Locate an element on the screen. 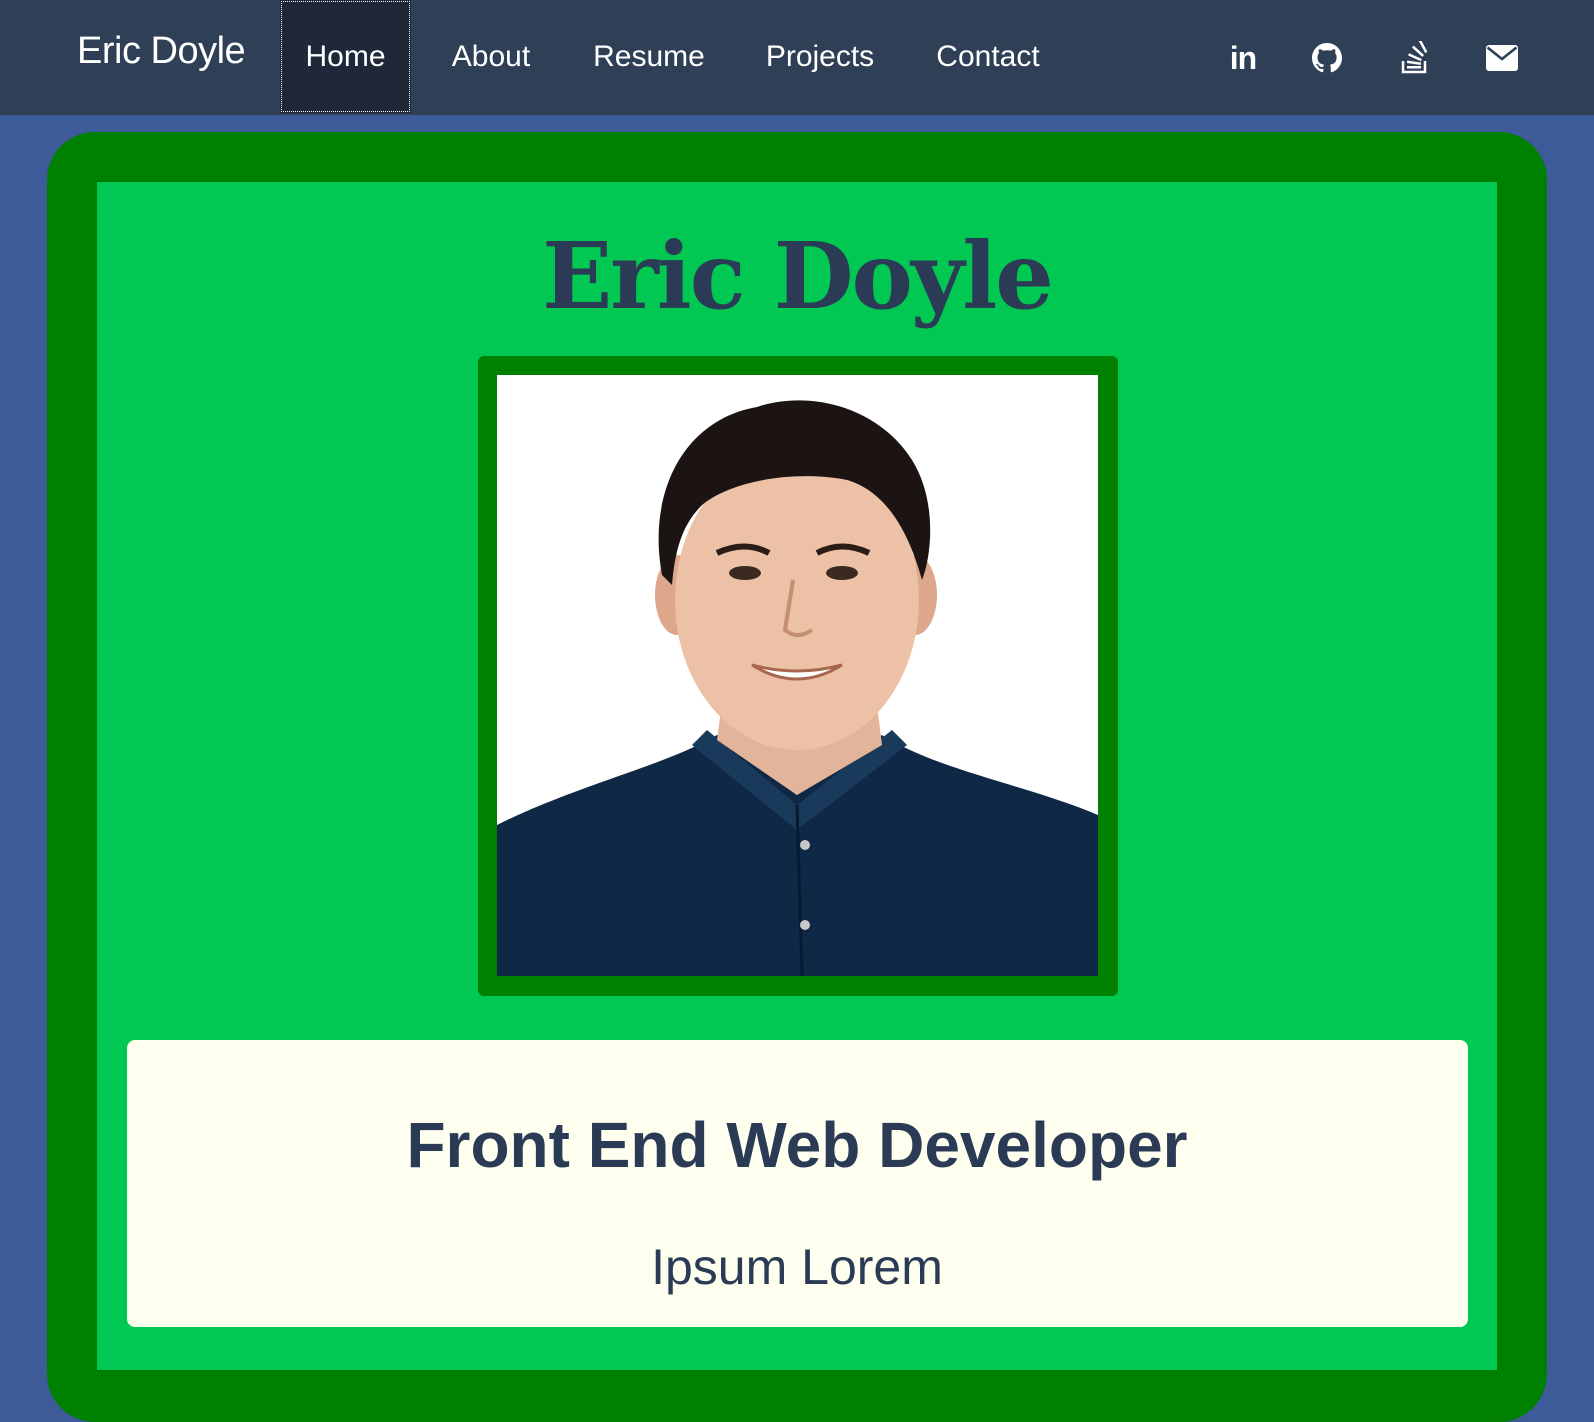 The height and width of the screenshot is (1422, 1594). envelope-icon is located at coordinates (1502, 58).